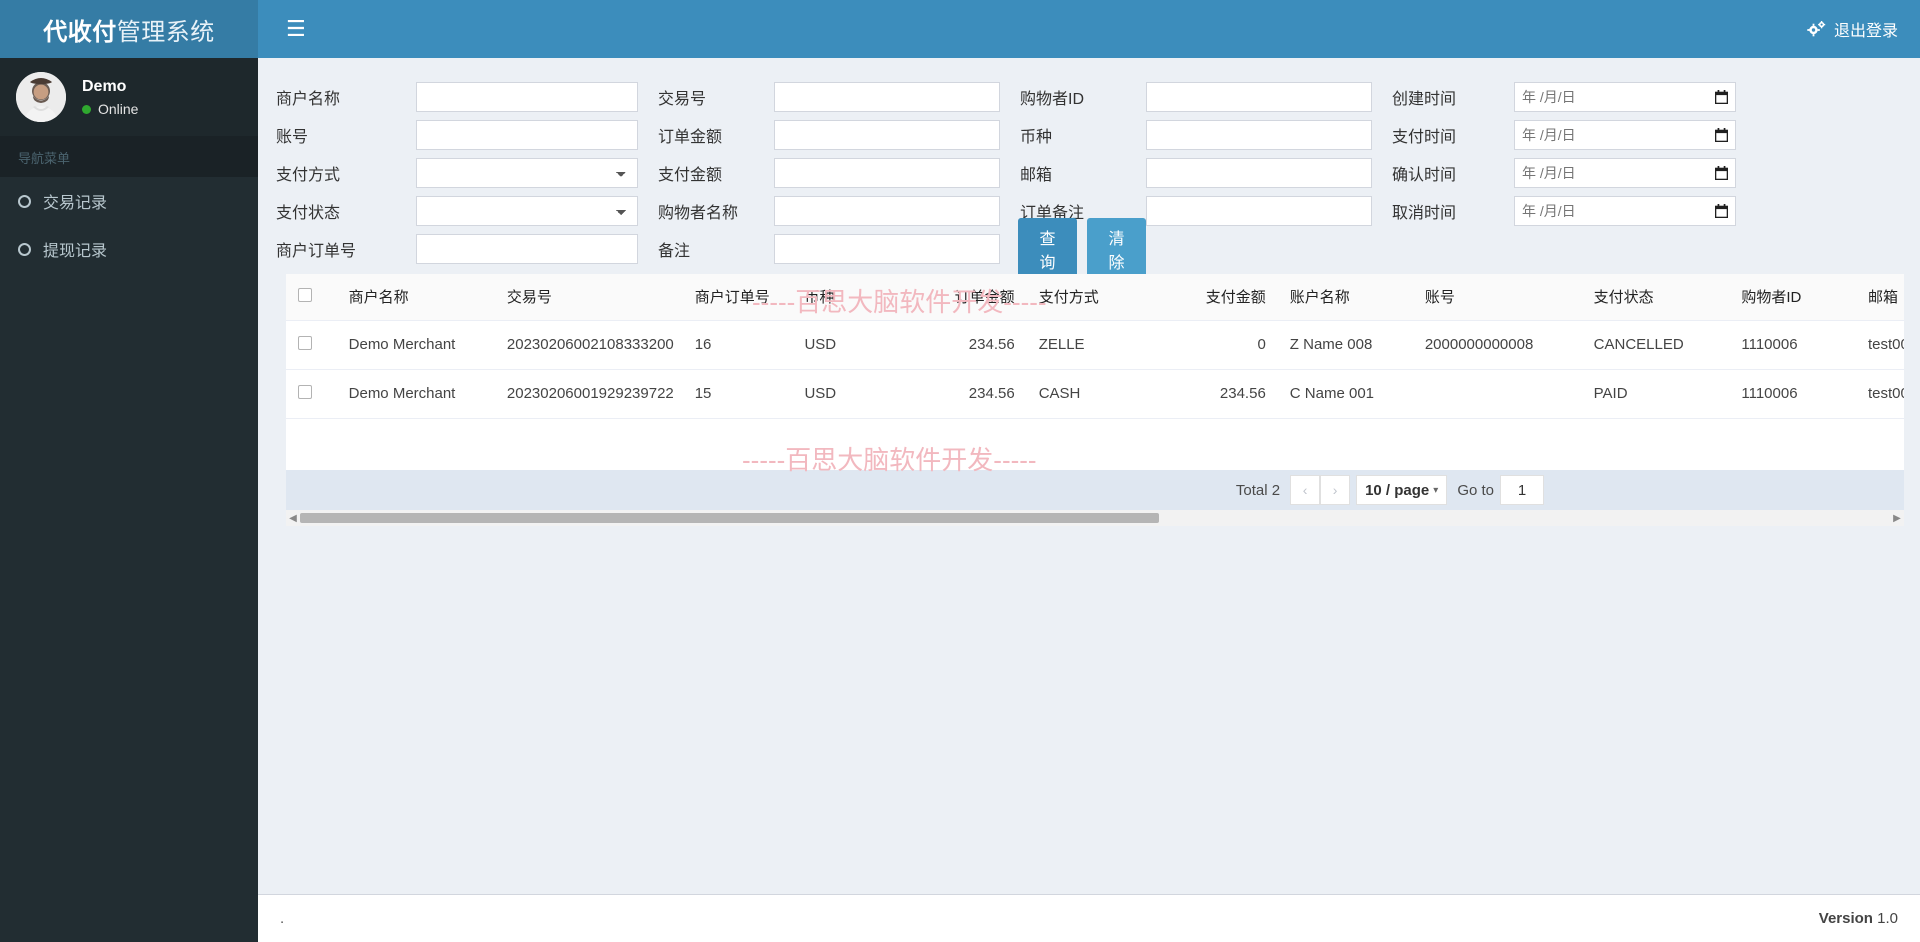 Image resolution: width=1920 pixels, height=942 pixels. What do you see at coordinates (1036, 175) in the screenshot?
I see `label-email: 邮箱` at bounding box center [1036, 175].